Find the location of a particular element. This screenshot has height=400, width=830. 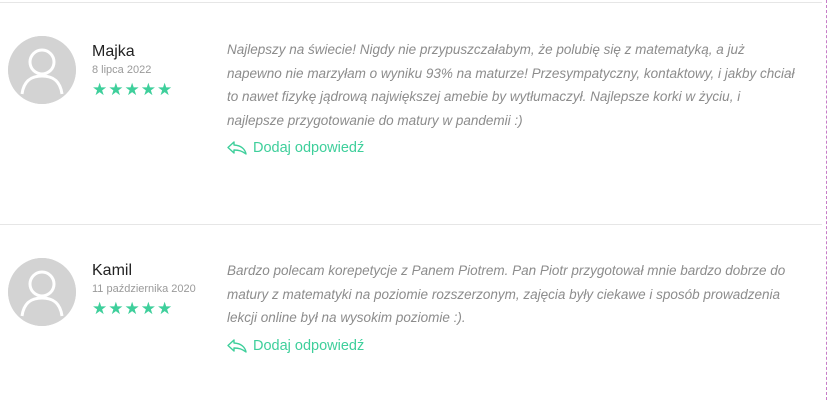

review-date: 8 lipca 2022 is located at coordinates (122, 70).